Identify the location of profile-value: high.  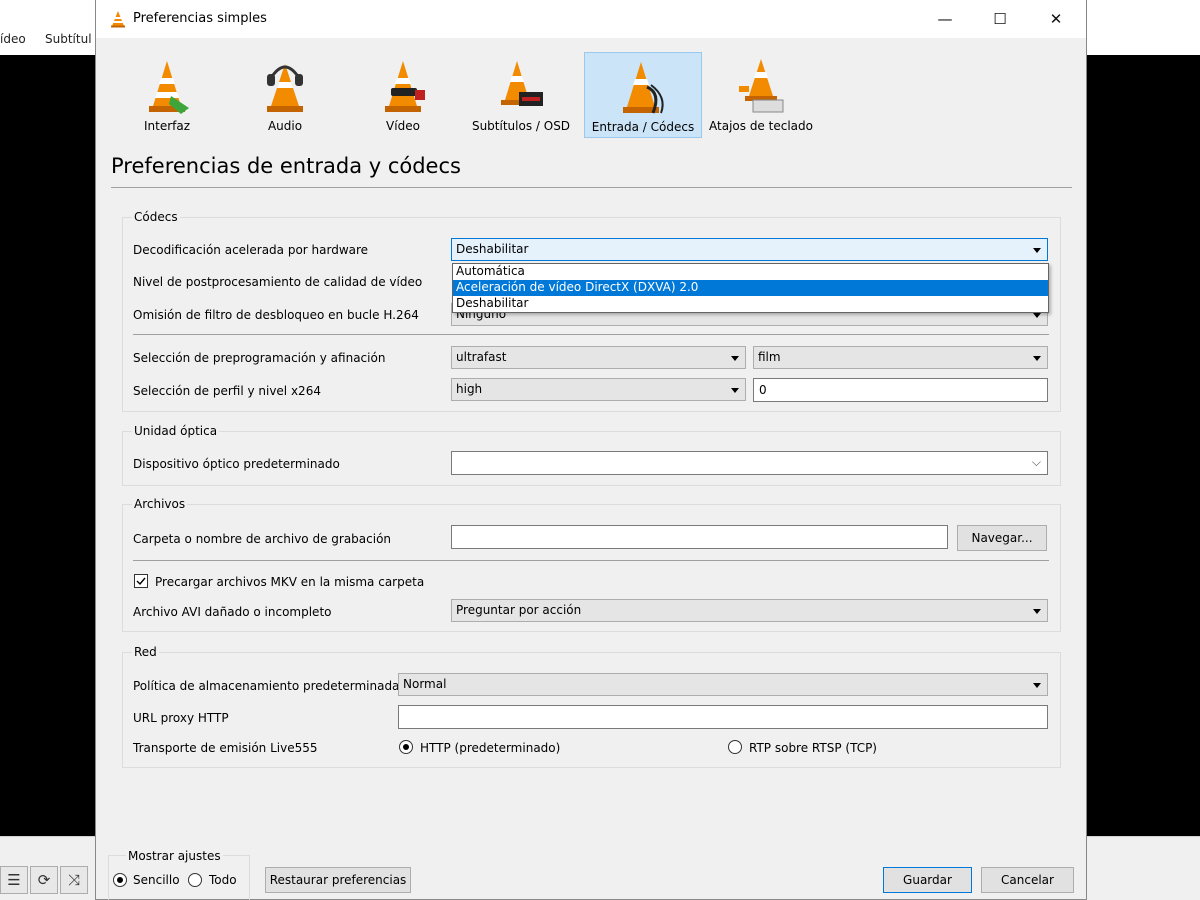
(469, 389).